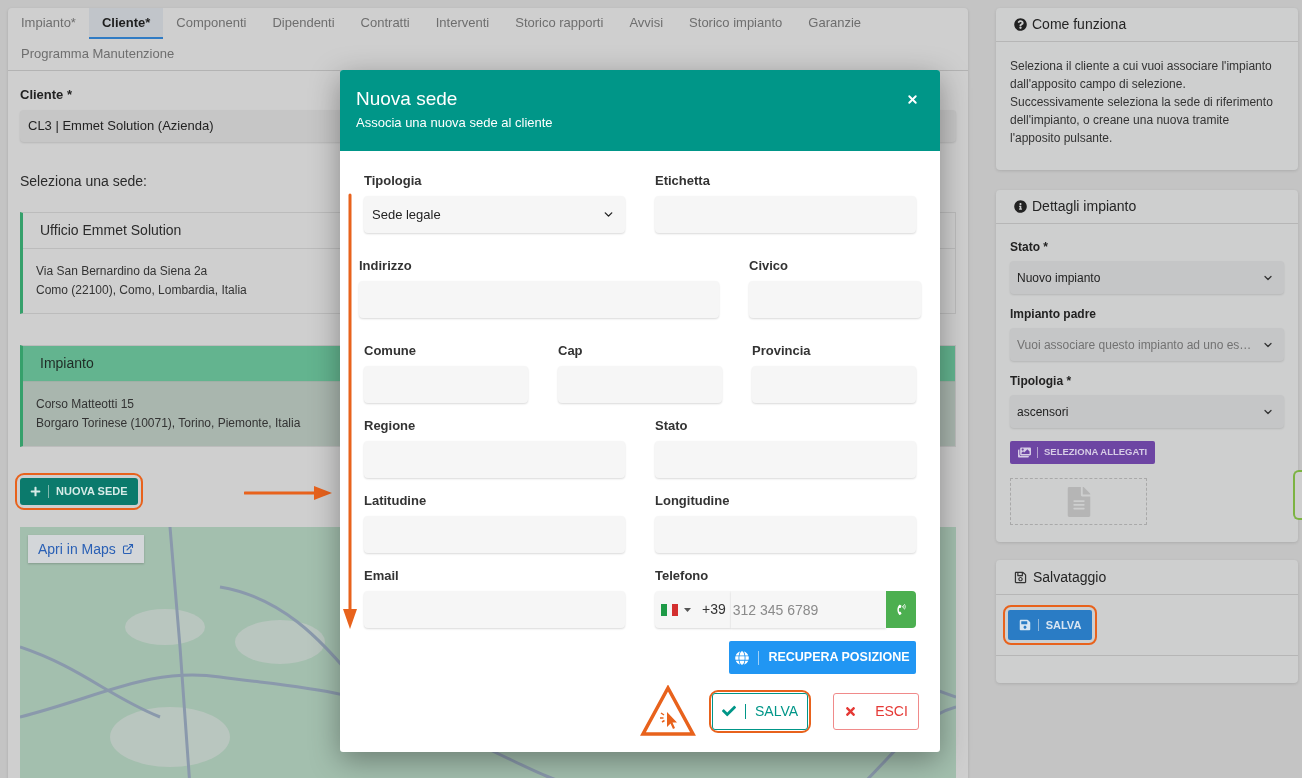 This screenshot has width=1302, height=778. Describe the element at coordinates (1078, 501) in the screenshot. I see `file-dropzone` at that location.